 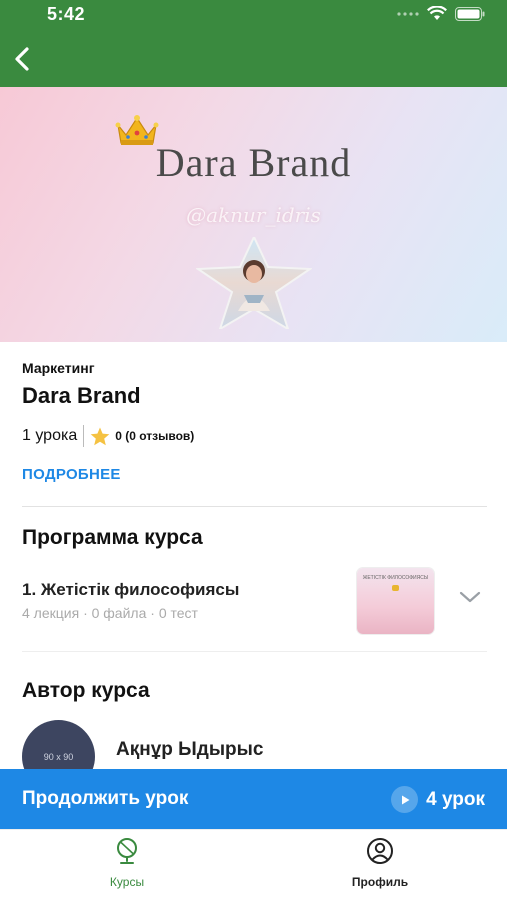 I want to click on back-button, so click(x=23, y=59).